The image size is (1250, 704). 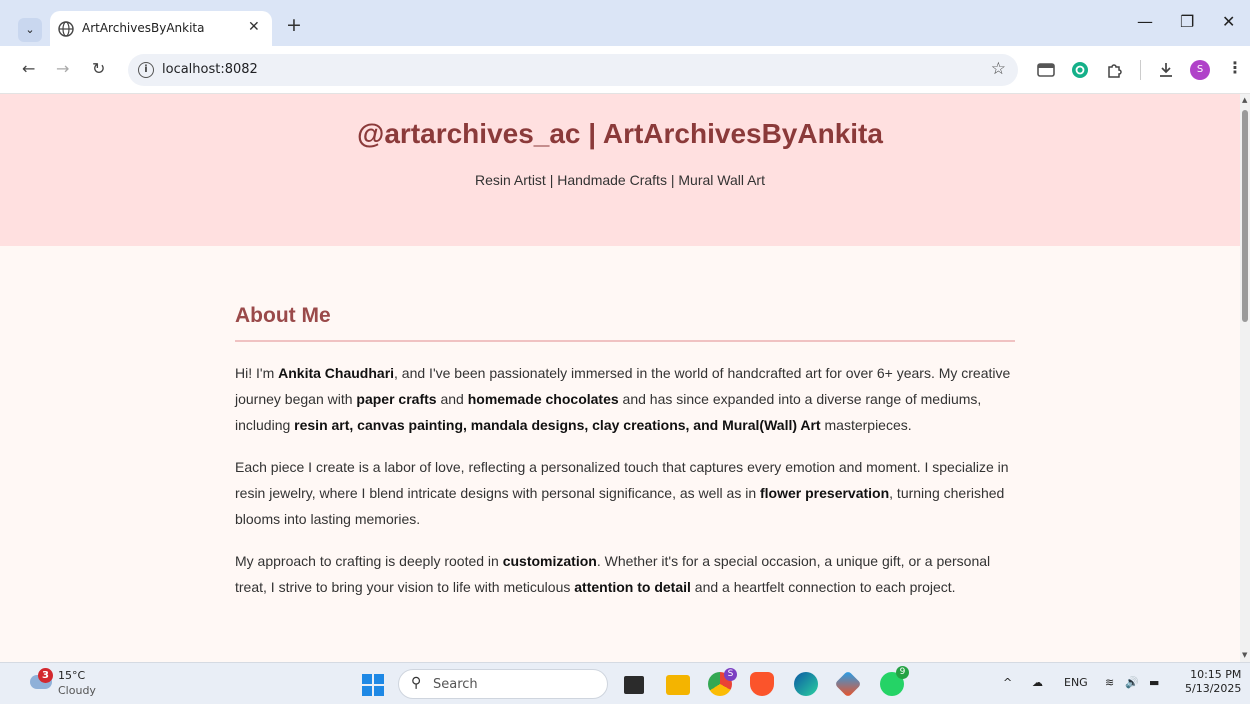 I want to click on extensions-puzzle-icon, so click(x=1115, y=70).